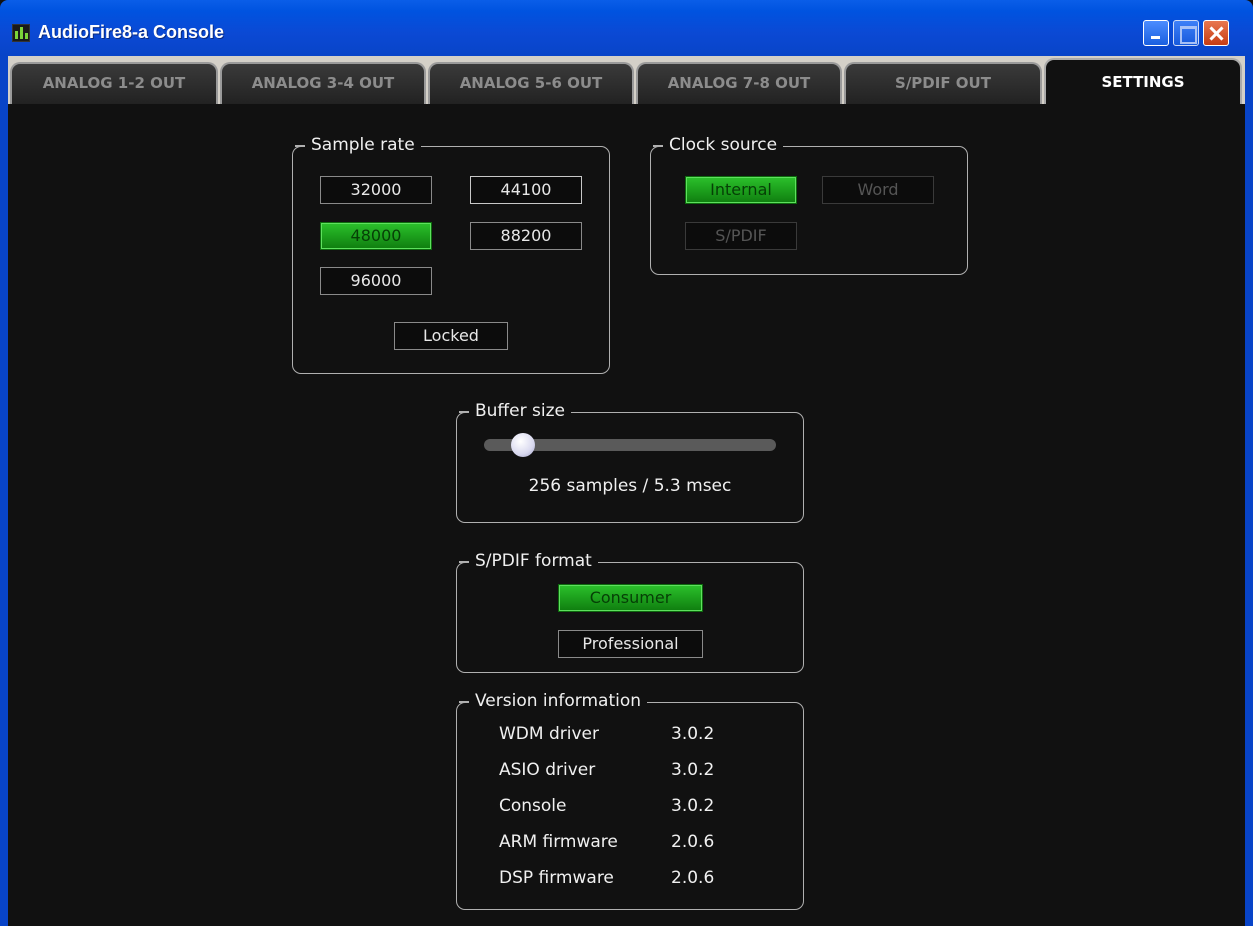  I want to click on tab-analog-7-8-out: ANALOG 7-8 OUT, so click(739, 83).